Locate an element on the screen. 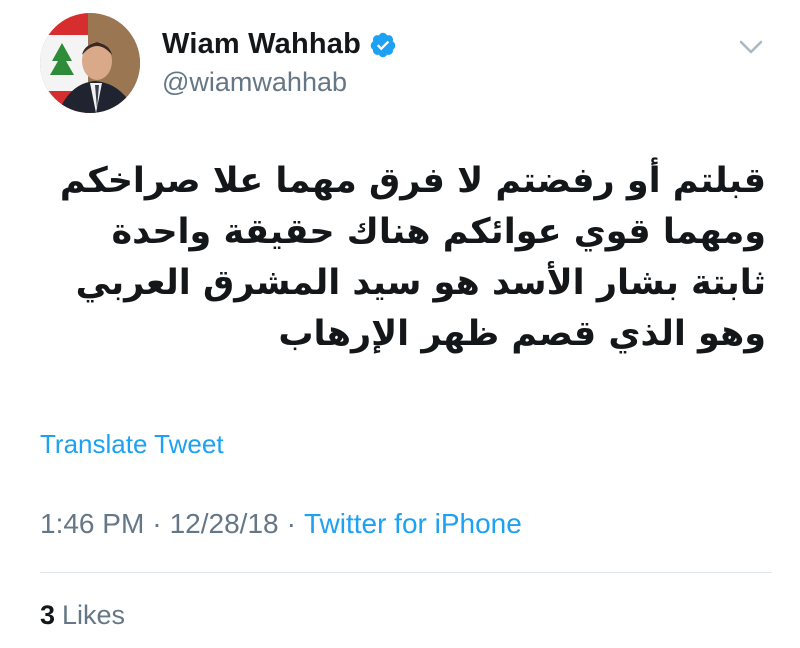 This screenshot has height=648, width=800. likes-count: 3 is located at coordinates (48, 615).